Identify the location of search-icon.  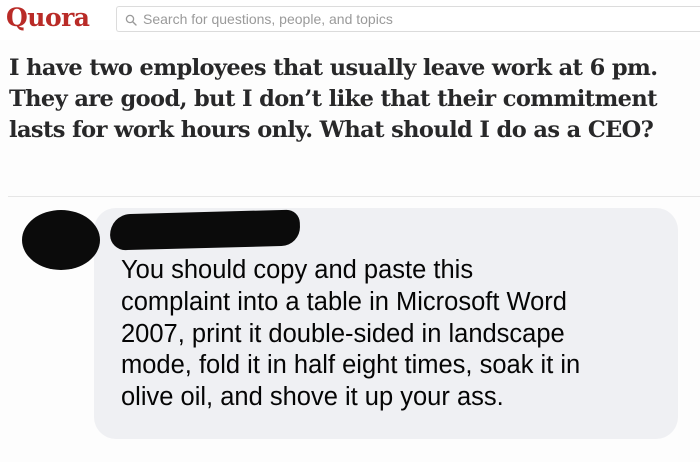
(131, 19).